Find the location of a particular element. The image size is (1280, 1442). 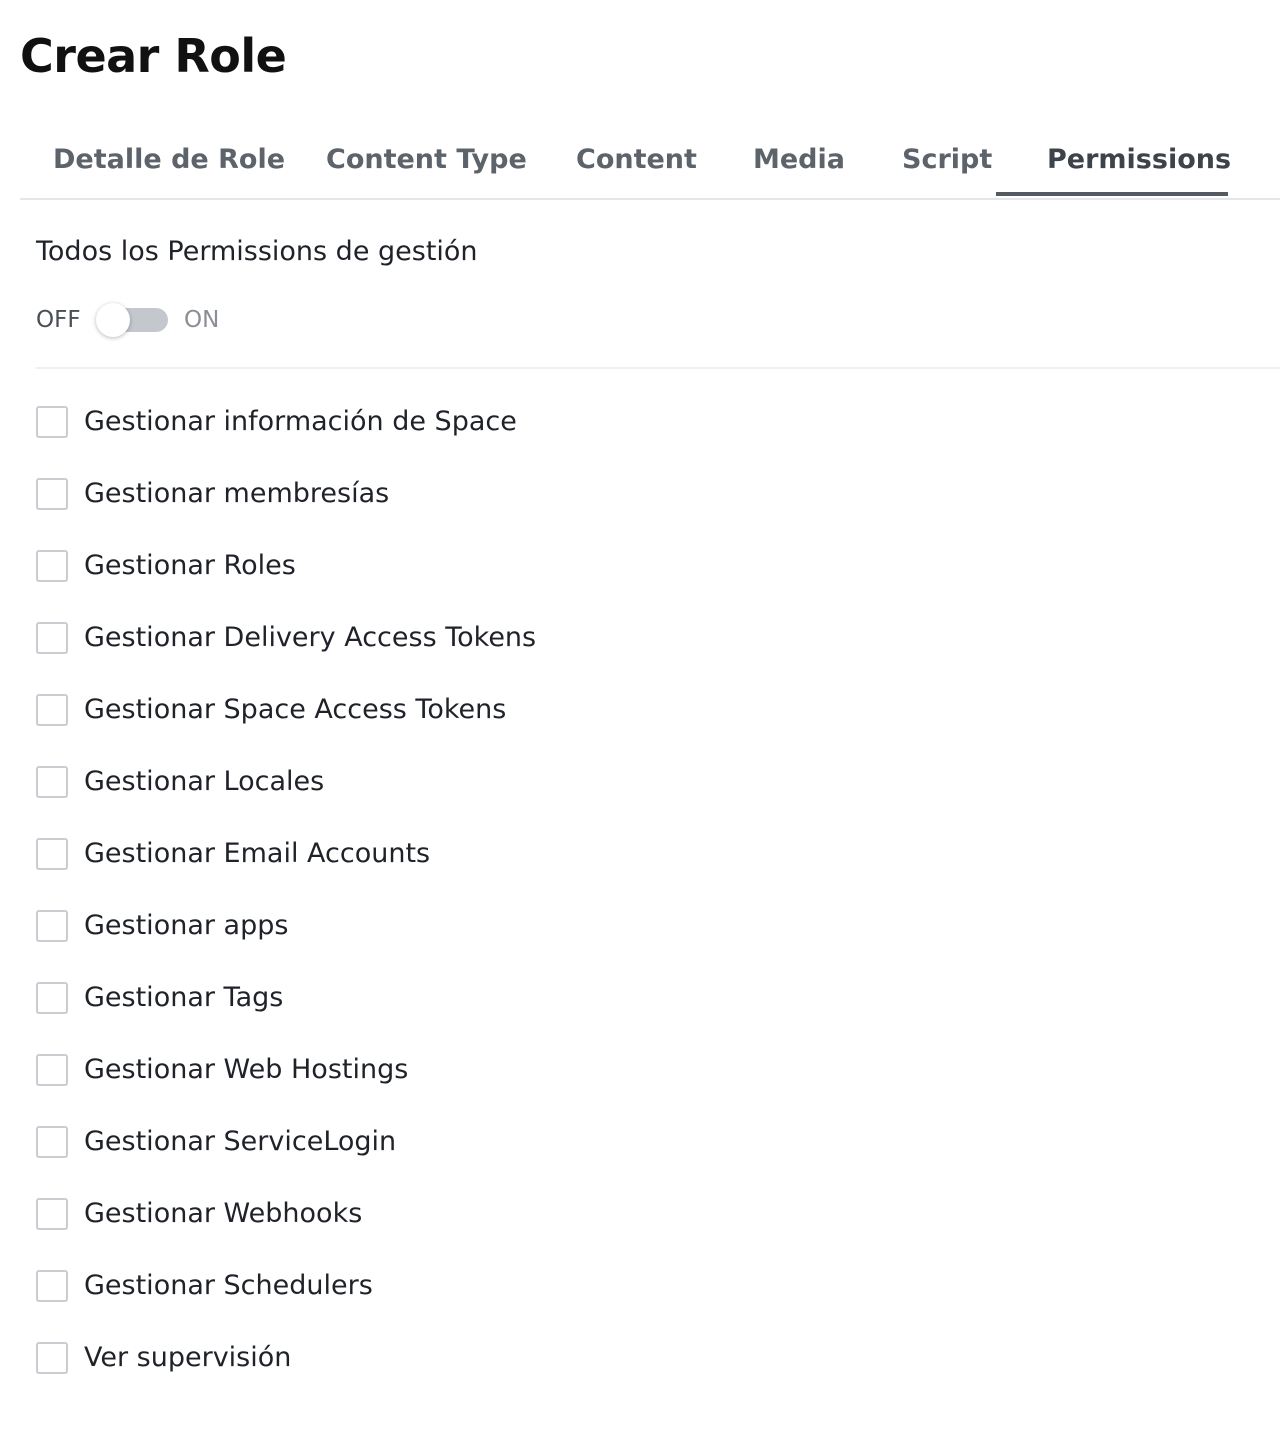

permission-item: Gestionar Space Access Tokens is located at coordinates (646, 710).